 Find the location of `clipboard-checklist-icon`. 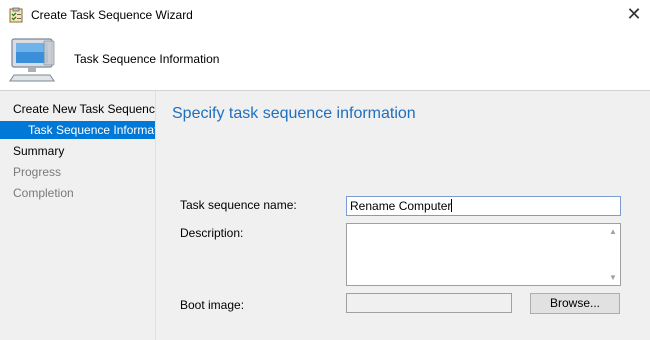

clipboard-checklist-icon is located at coordinates (16, 15).